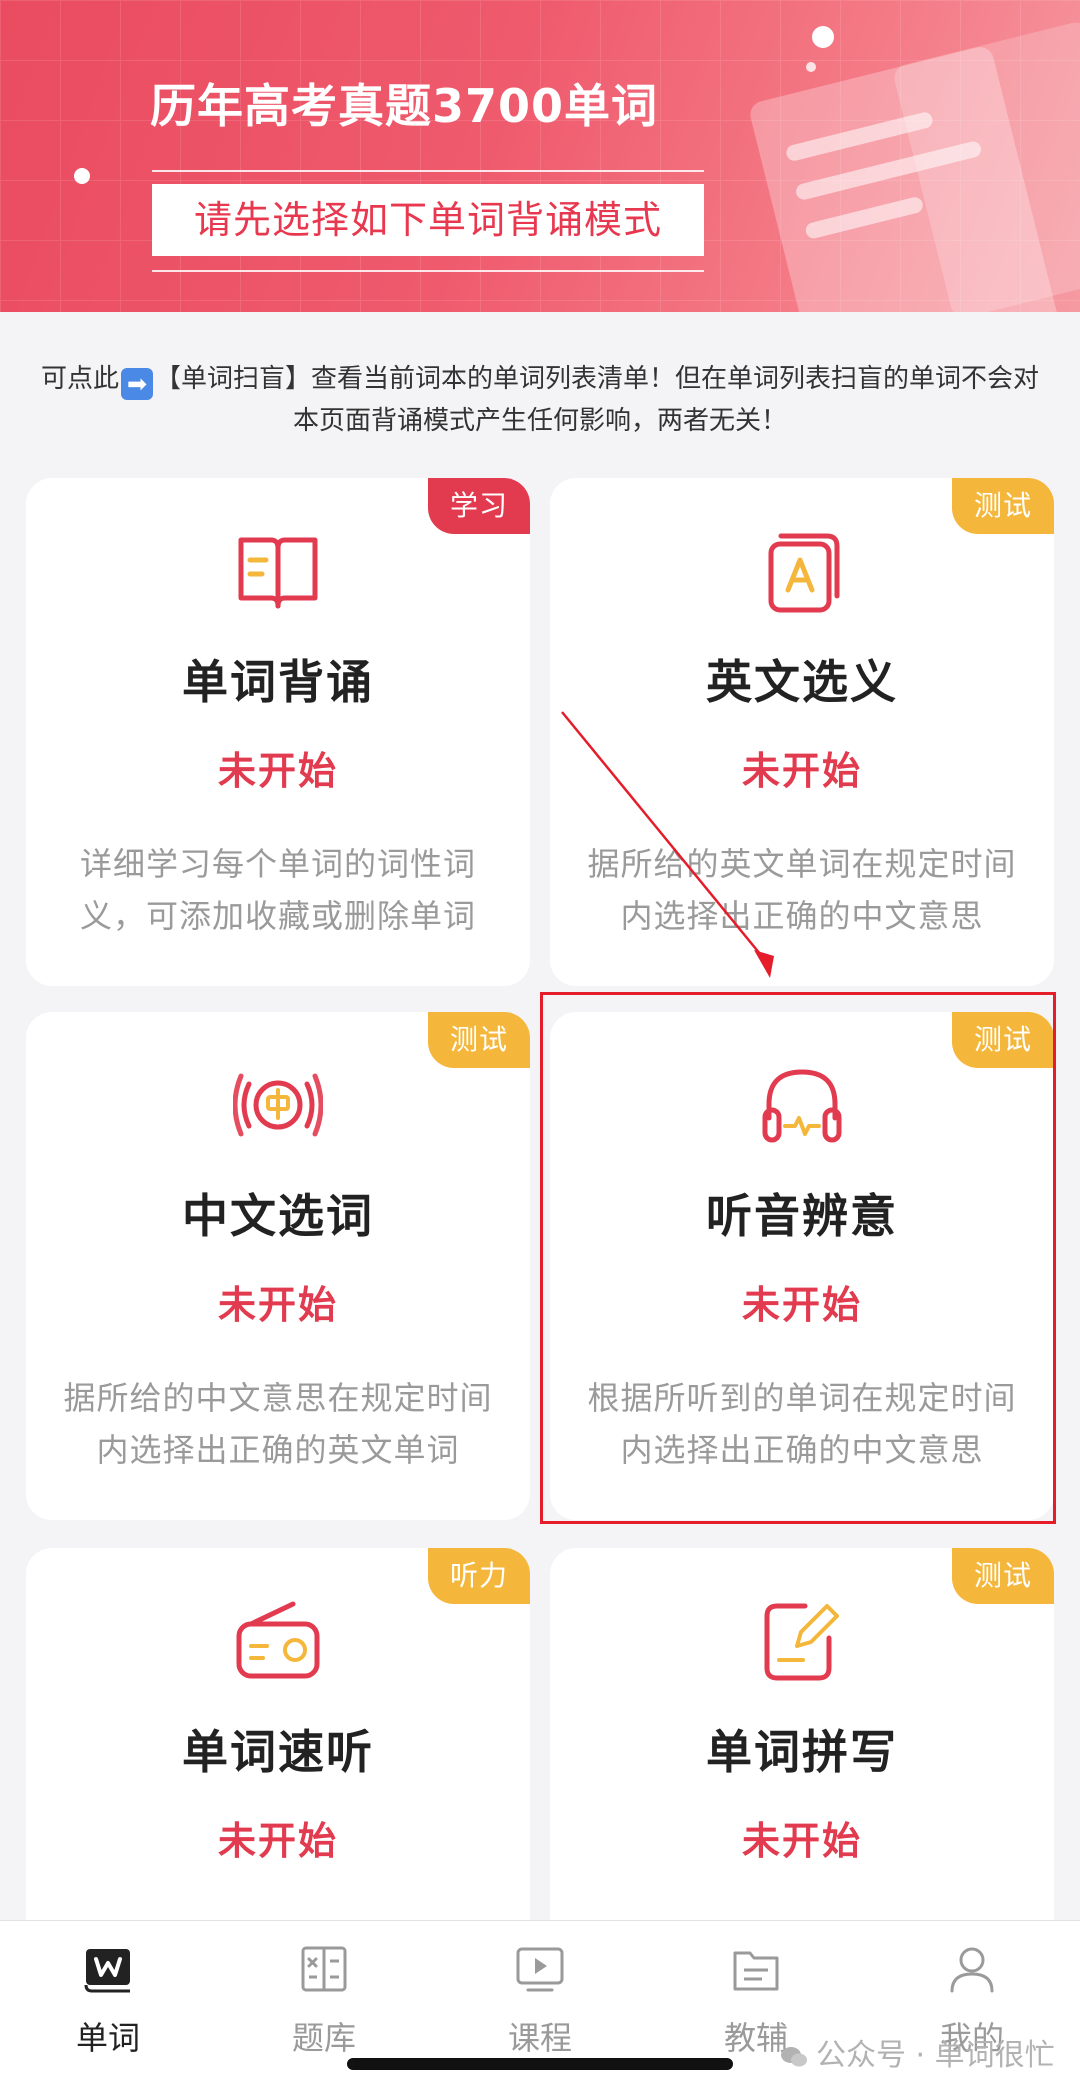  Describe the element at coordinates (277, 890) in the screenshot. I see `mode-description: 详细学习每个单词的词性词义，可添加收藏或删除单词` at that location.